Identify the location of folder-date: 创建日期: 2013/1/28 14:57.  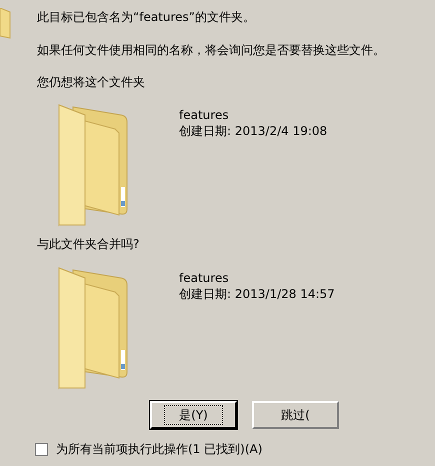
(257, 294).